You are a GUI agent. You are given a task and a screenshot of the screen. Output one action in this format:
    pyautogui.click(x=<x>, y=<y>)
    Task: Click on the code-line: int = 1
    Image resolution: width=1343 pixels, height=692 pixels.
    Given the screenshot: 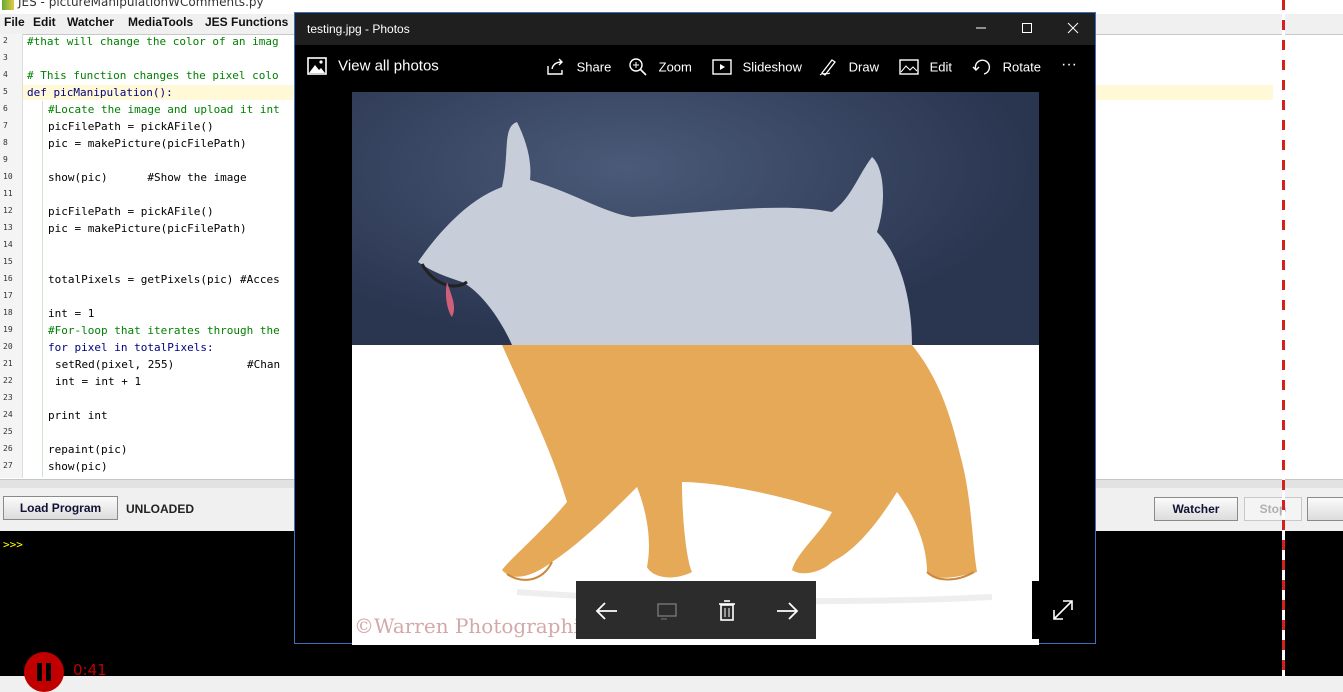 What is the action you would take?
    pyautogui.click(x=71, y=313)
    